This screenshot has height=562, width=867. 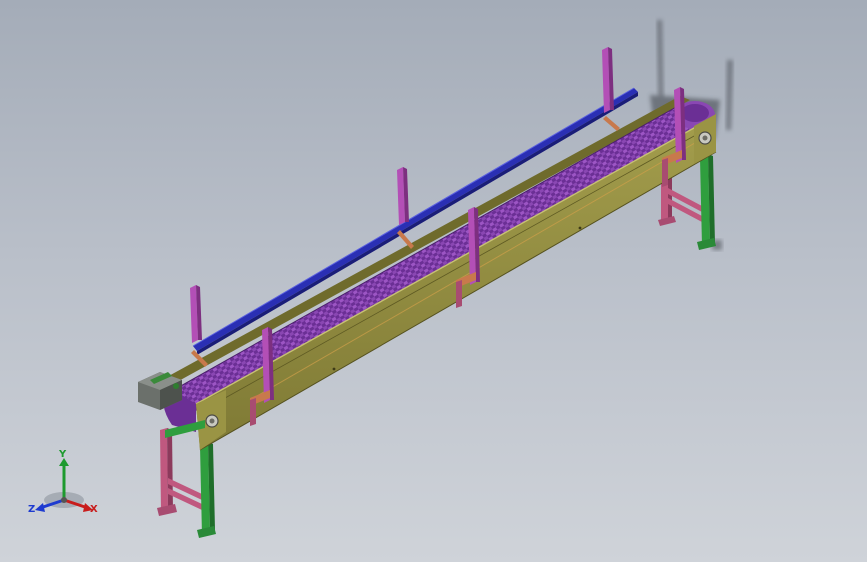 I want to click on y-axis-label: Y, so click(x=63, y=454).